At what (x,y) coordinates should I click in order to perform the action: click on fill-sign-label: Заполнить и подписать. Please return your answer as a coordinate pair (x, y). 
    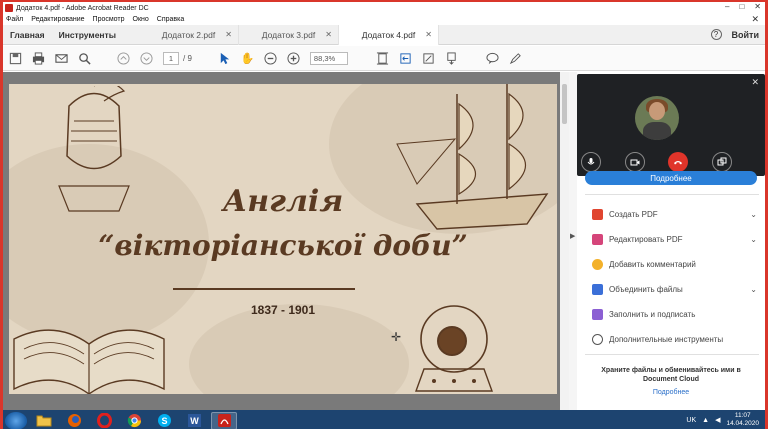
    Looking at the image, I should click on (652, 314).